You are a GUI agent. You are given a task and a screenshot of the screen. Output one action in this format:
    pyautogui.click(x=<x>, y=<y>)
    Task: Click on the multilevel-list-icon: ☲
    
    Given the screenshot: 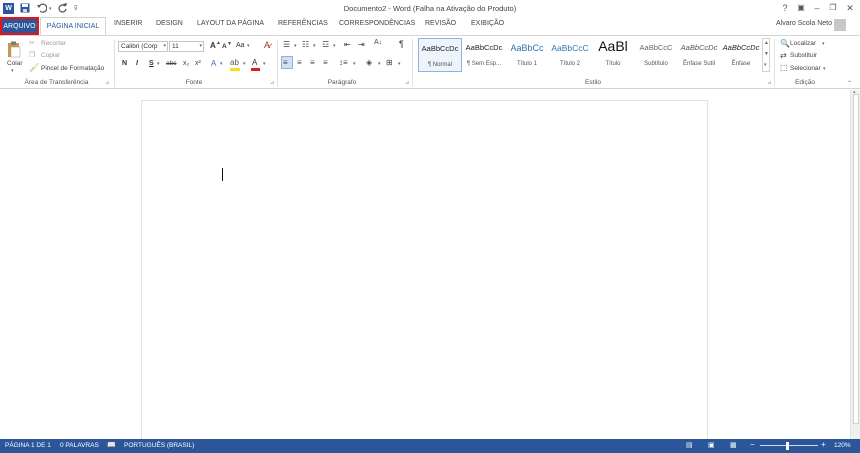 What is the action you would take?
    pyautogui.click(x=325, y=44)
    